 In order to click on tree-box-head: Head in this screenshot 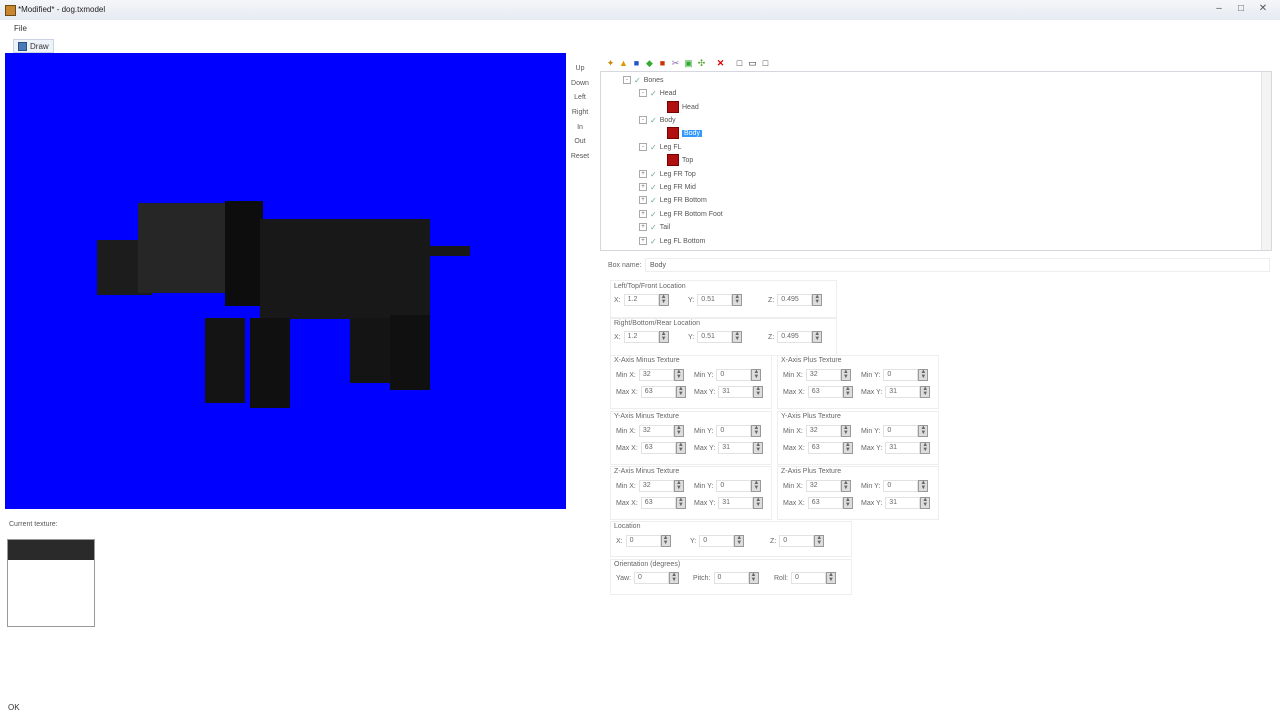, I will do `click(683, 107)`.